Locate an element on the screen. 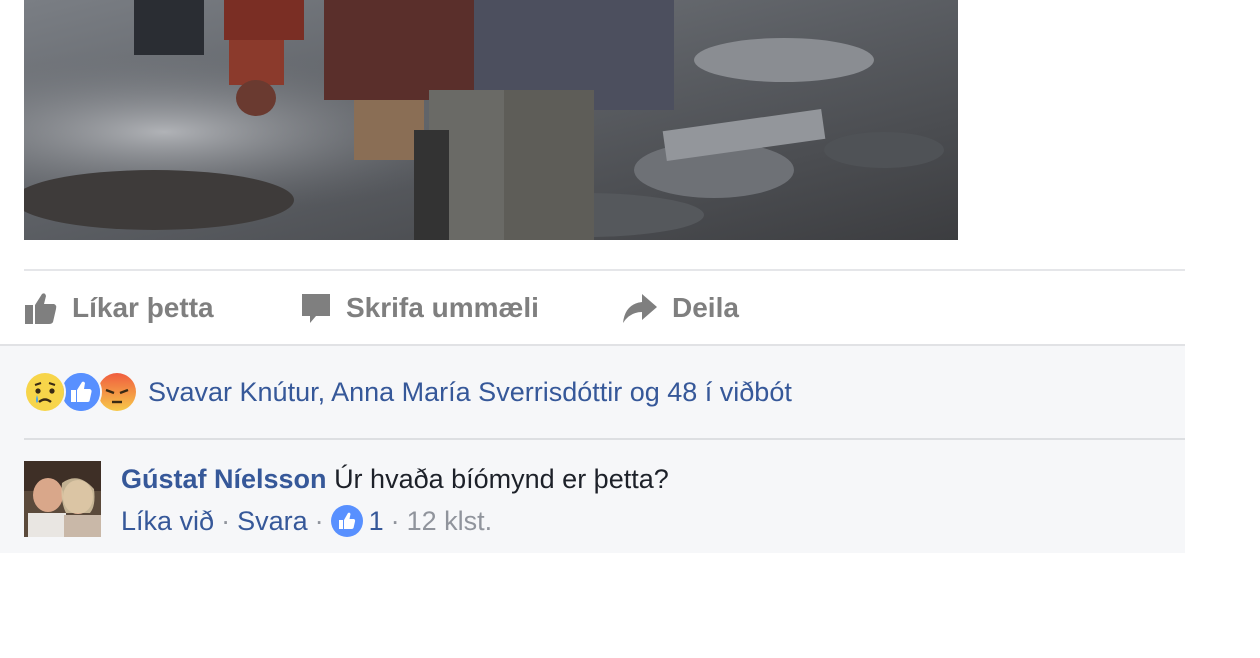  comment-meta: Líka við · Svara · 1 · 12 klst. is located at coordinates (395, 521).